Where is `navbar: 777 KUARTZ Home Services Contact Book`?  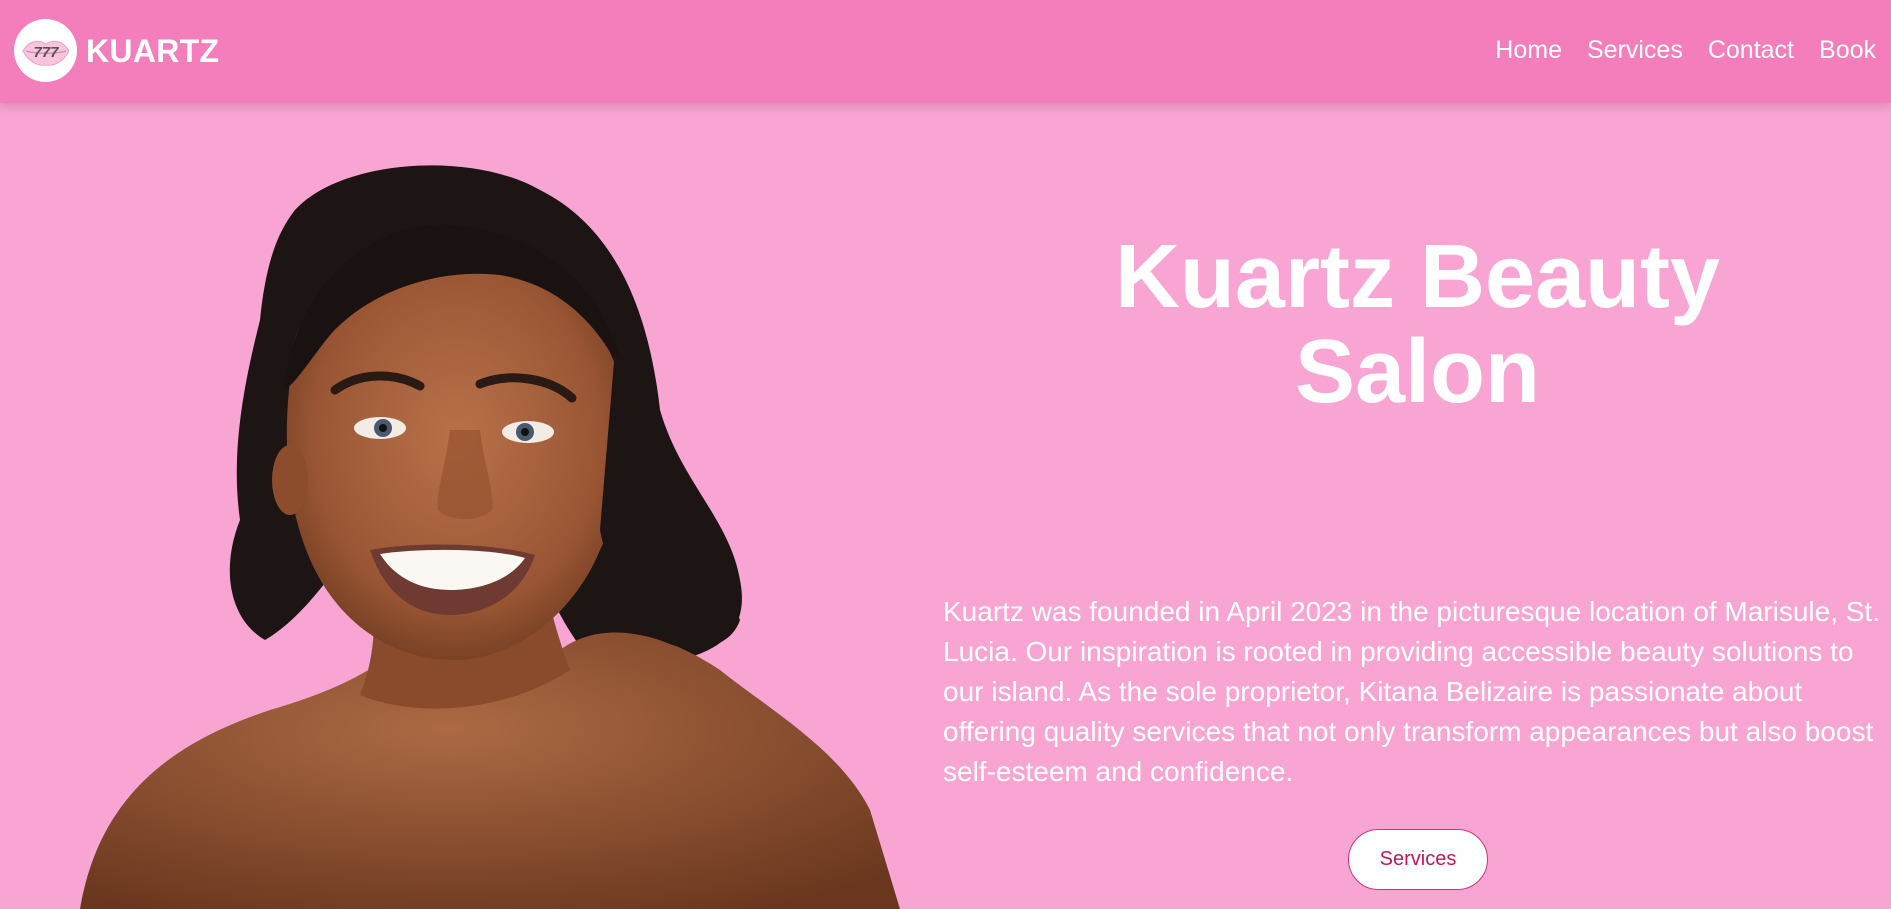
navbar: 777 KUARTZ Home Services Contact Book is located at coordinates (945, 51).